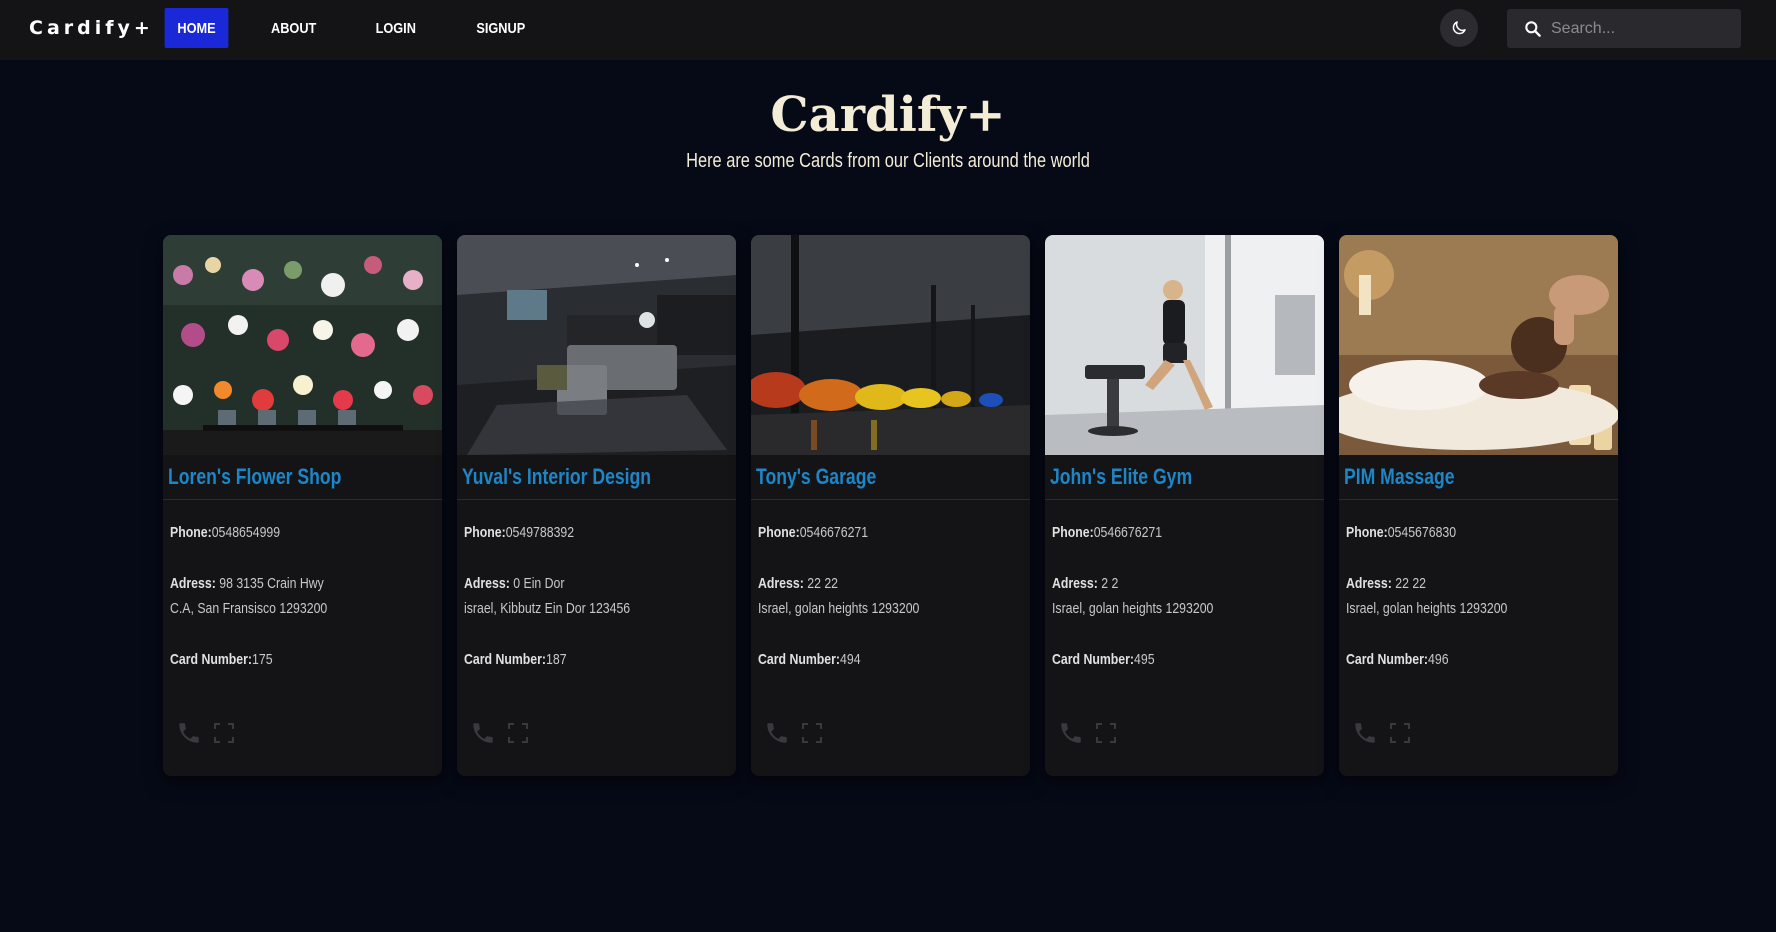 This screenshot has width=1776, height=932. Describe the element at coordinates (225, 532) in the screenshot. I see `phone-field: Phone:0548654999` at that location.